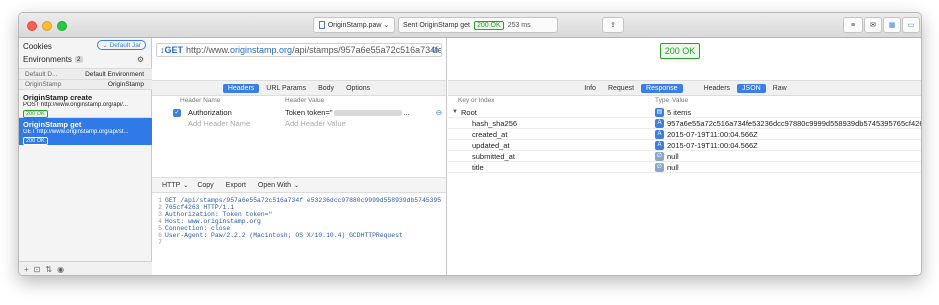 This screenshot has width=939, height=305. What do you see at coordinates (326, 88) in the screenshot?
I see `tab-body: Body` at bounding box center [326, 88].